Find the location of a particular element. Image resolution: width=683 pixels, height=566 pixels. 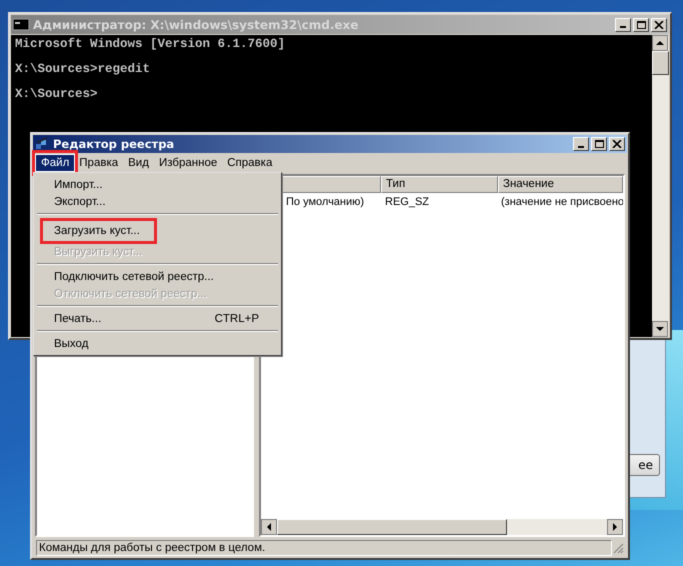

menu-item: Файл is located at coordinates (55, 162).